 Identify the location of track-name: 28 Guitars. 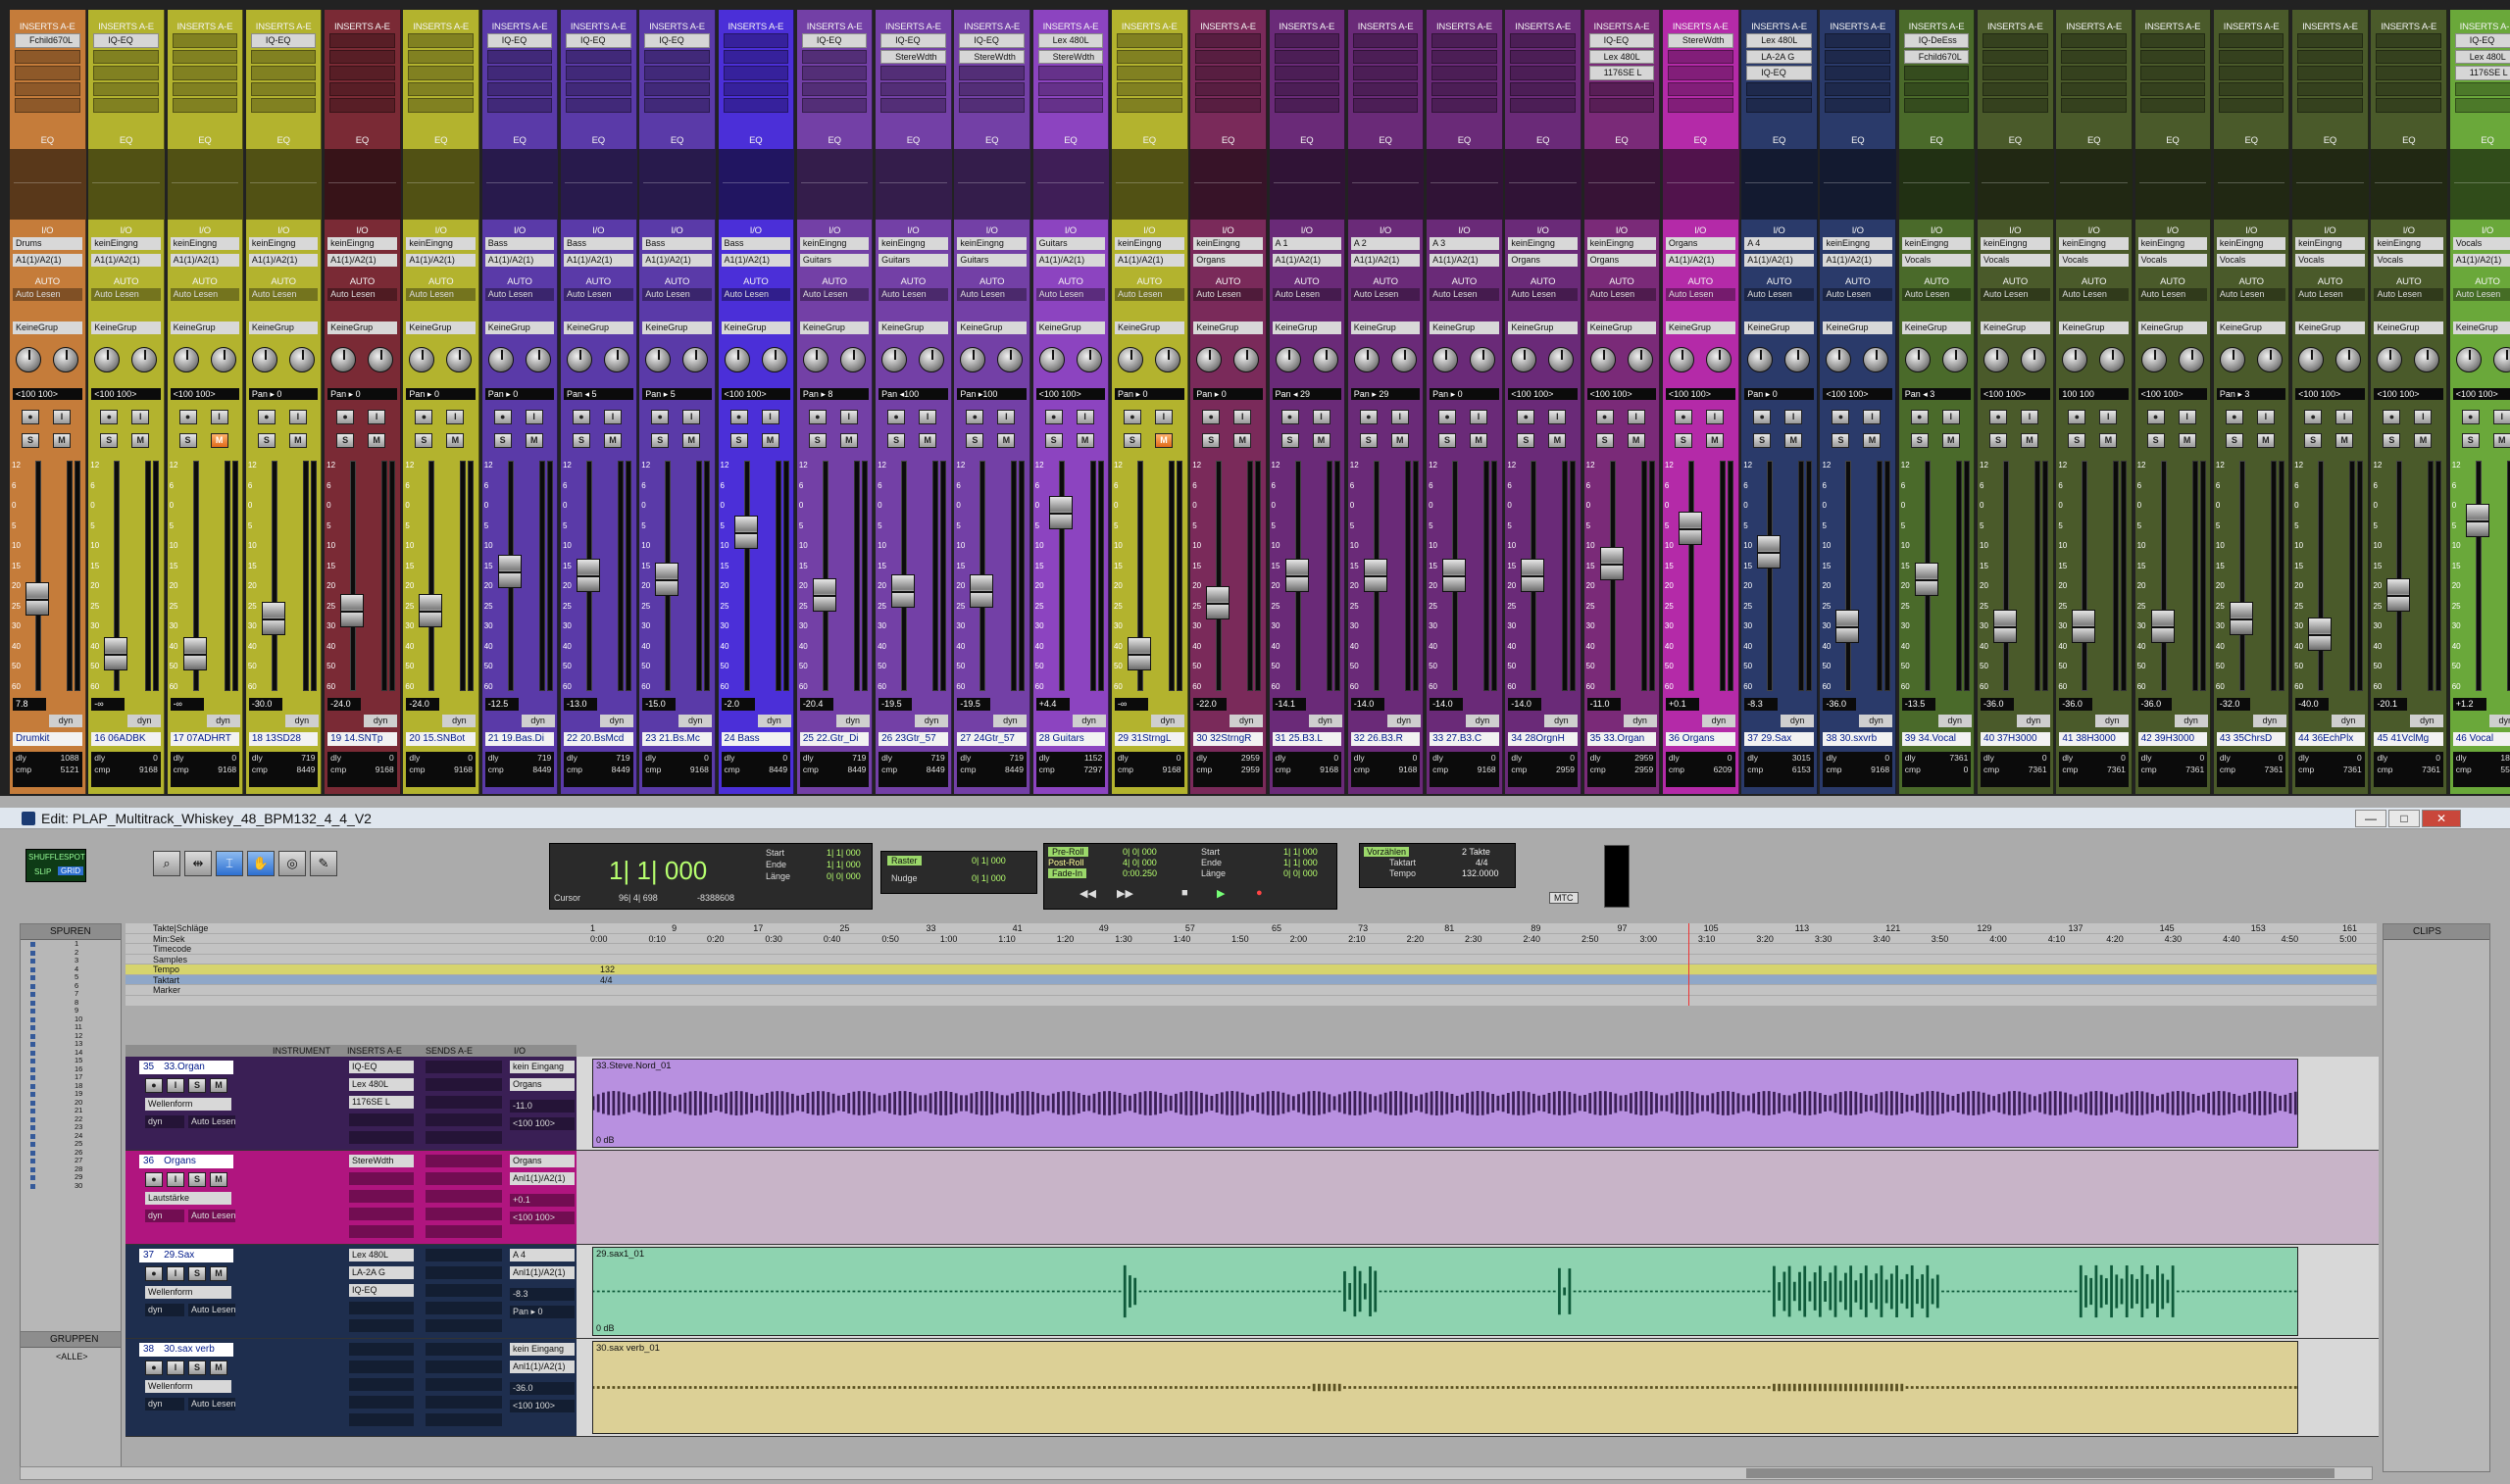
(1070, 739).